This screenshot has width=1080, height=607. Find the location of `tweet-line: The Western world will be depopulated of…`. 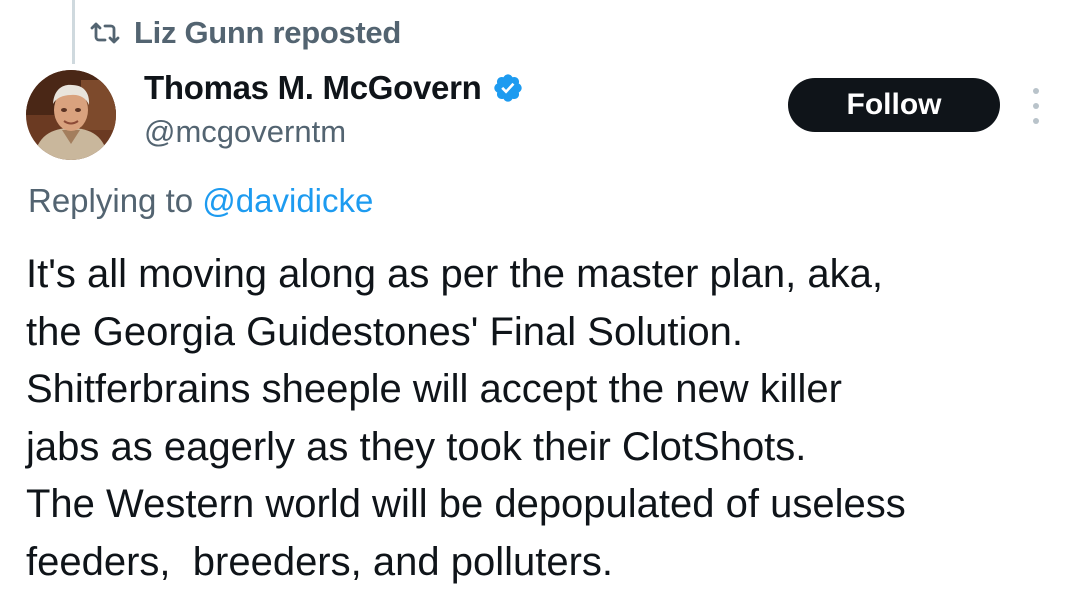

tweet-line: The Western world will be depopulated of… is located at coordinates (466, 504).